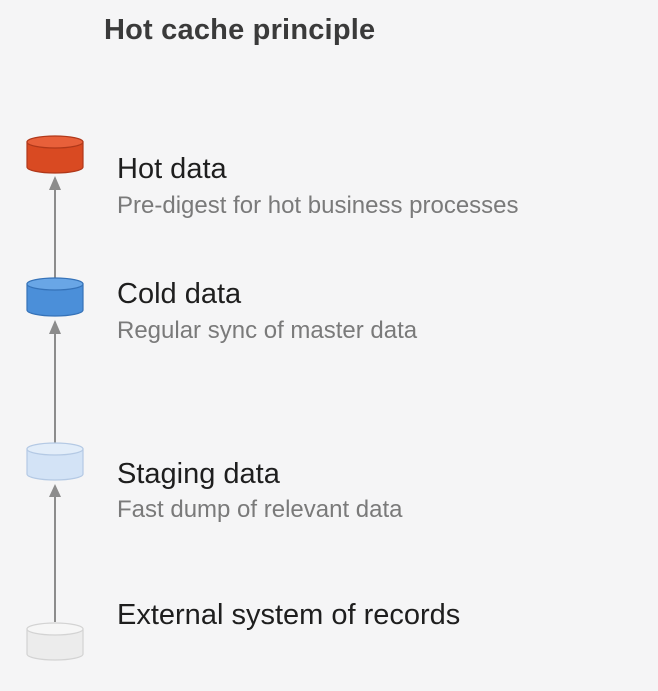 The image size is (658, 691). What do you see at coordinates (267, 330) in the screenshot?
I see `cold-data-description: Regular sync of master data` at bounding box center [267, 330].